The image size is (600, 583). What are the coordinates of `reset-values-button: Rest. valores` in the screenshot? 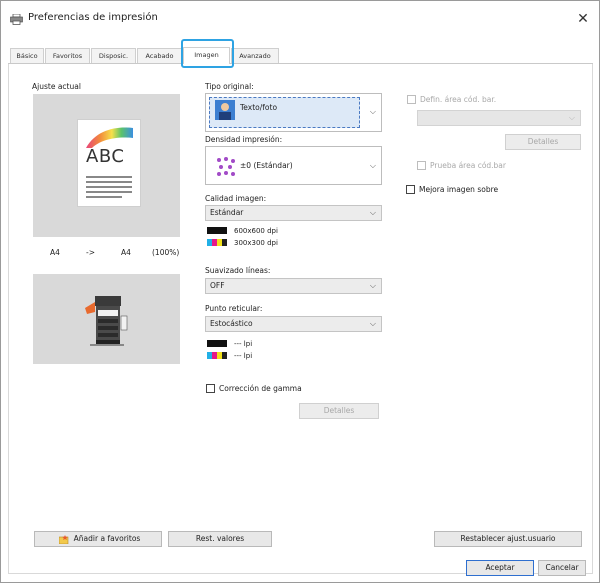 It's located at (220, 539).